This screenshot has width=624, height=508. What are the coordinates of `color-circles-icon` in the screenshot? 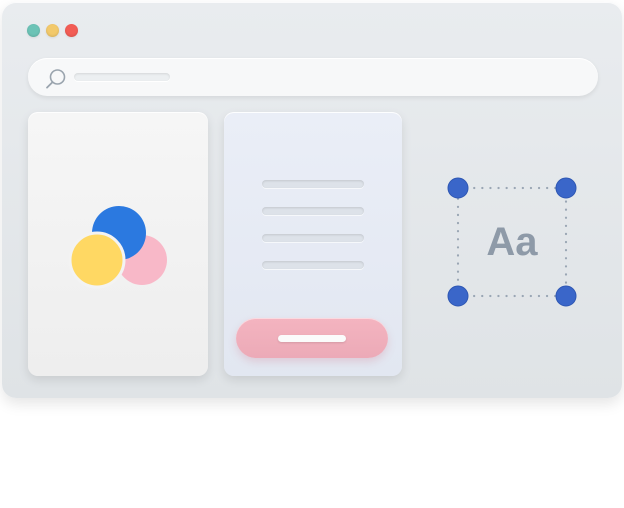 It's located at (117, 247).